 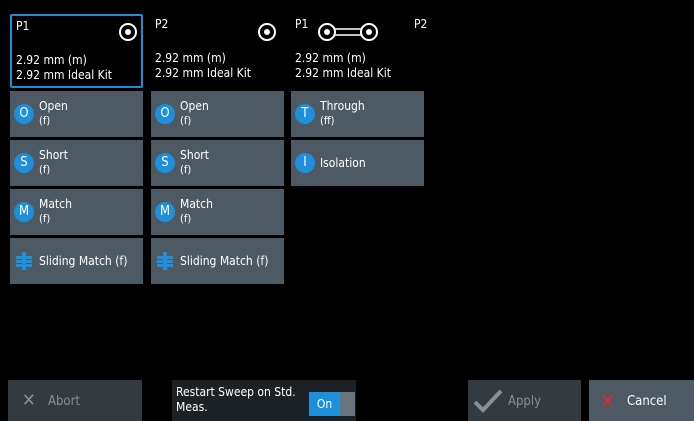 I want to click on port-p1-p2-header: P1 P2 2.92 mm (m) 2.92 mm Ideal Kit, so click(x=361, y=51).